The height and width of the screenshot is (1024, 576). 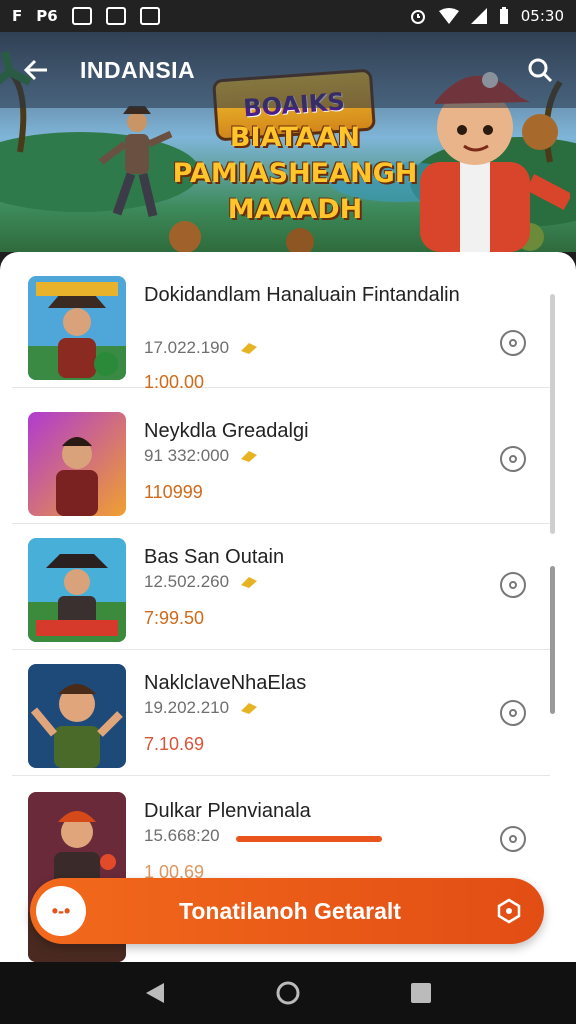 I want to click on top-app-bar: INDANSIA, so click(x=288, y=70).